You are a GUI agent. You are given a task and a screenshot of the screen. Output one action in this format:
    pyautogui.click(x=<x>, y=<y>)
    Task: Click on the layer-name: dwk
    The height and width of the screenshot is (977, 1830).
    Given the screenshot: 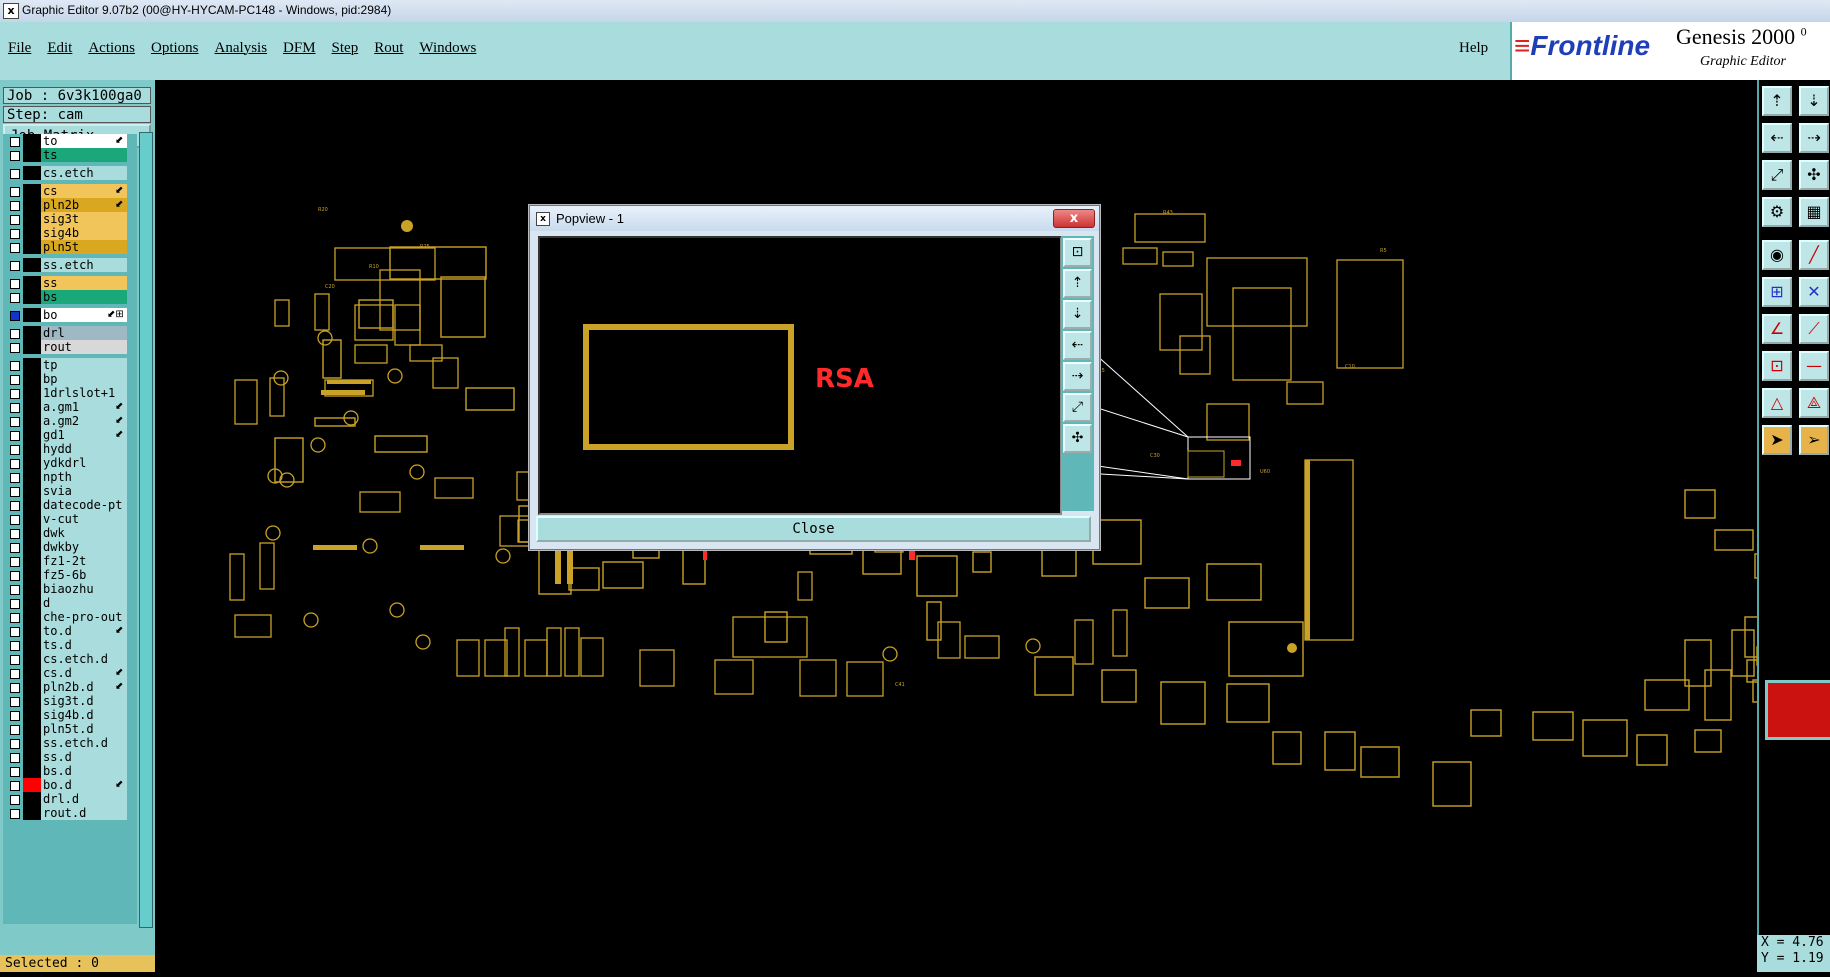 What is the action you would take?
    pyautogui.click(x=84, y=533)
    